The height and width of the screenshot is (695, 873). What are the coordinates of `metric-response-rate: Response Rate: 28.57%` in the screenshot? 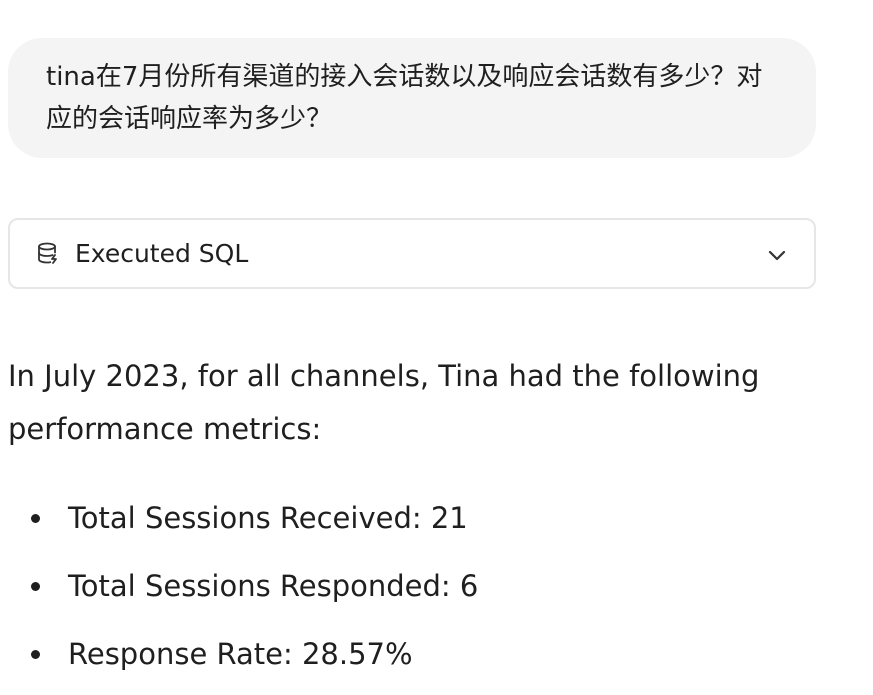 It's located at (240, 654).